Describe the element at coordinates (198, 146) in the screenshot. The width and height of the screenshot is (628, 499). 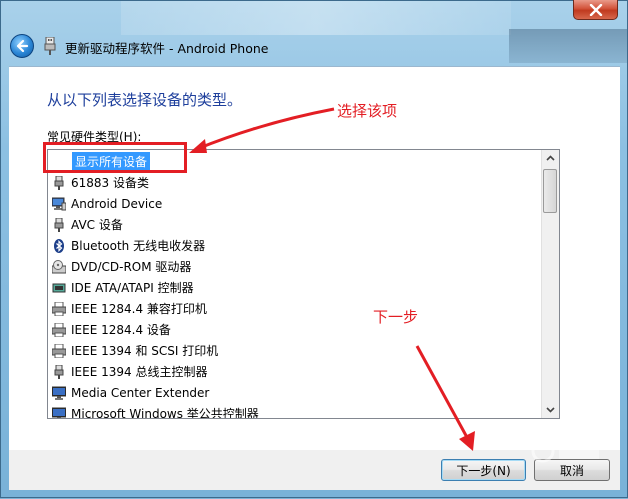
I see `arrowhead-selection` at that location.